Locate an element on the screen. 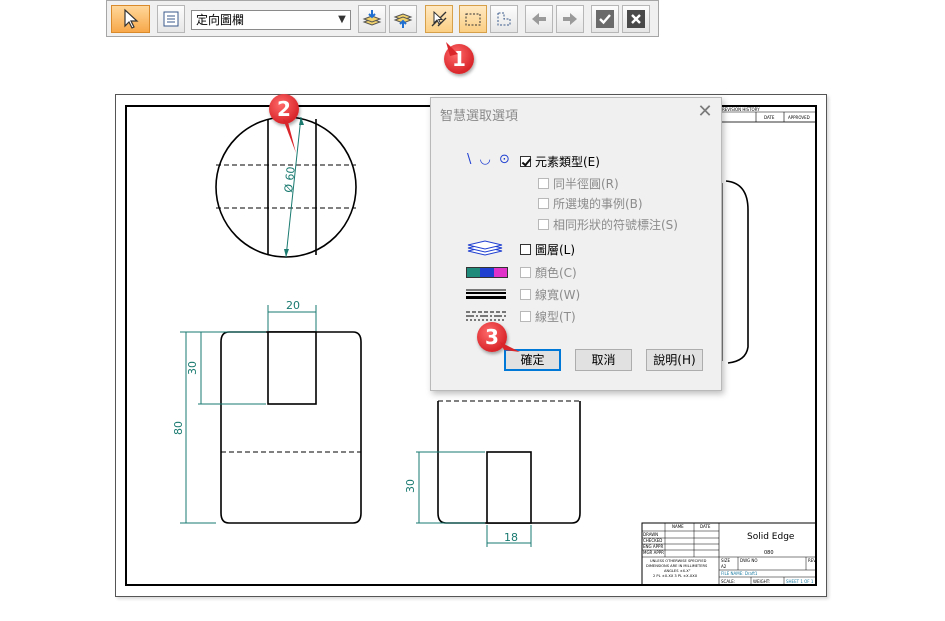 This screenshot has height=621, width=945. help-button: 說明(H) is located at coordinates (674, 360).